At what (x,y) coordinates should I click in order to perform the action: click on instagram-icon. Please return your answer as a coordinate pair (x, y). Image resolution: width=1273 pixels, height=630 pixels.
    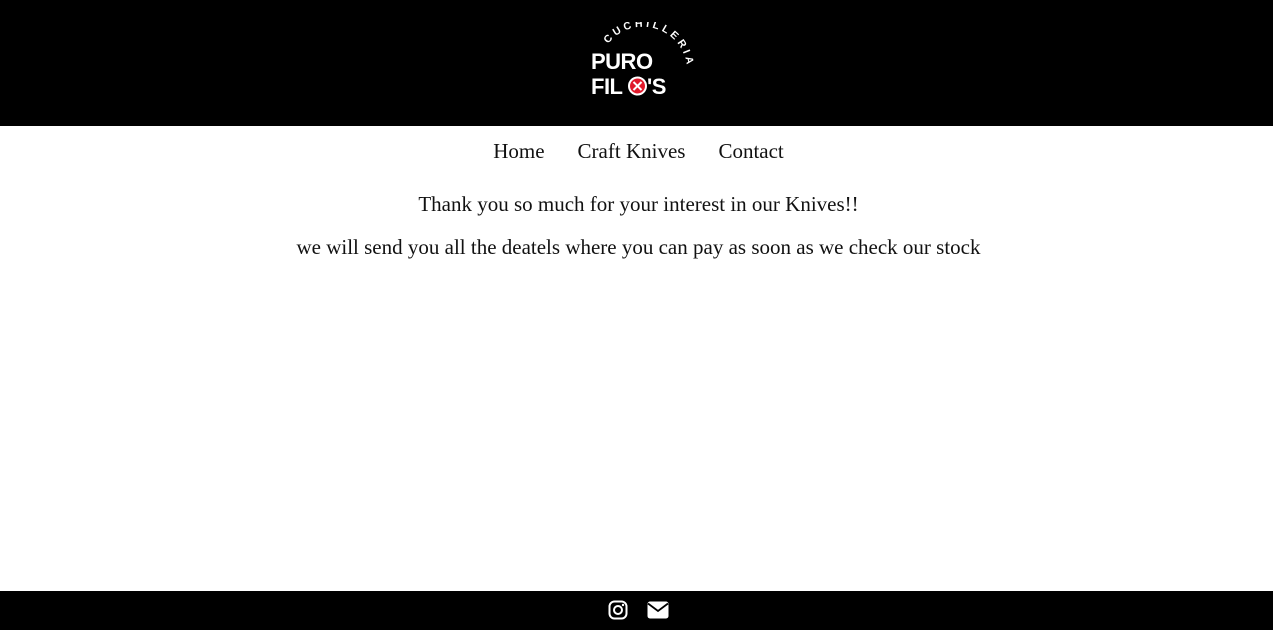
    Looking at the image, I should click on (618, 610).